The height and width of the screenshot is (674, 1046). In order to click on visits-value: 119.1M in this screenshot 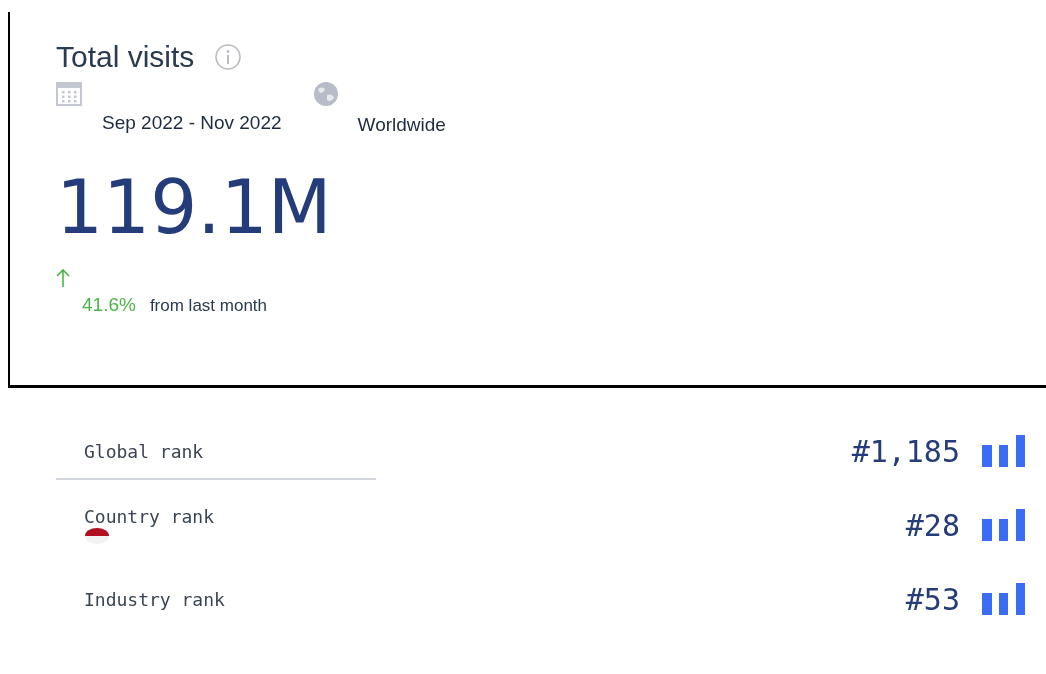, I will do `click(194, 207)`.